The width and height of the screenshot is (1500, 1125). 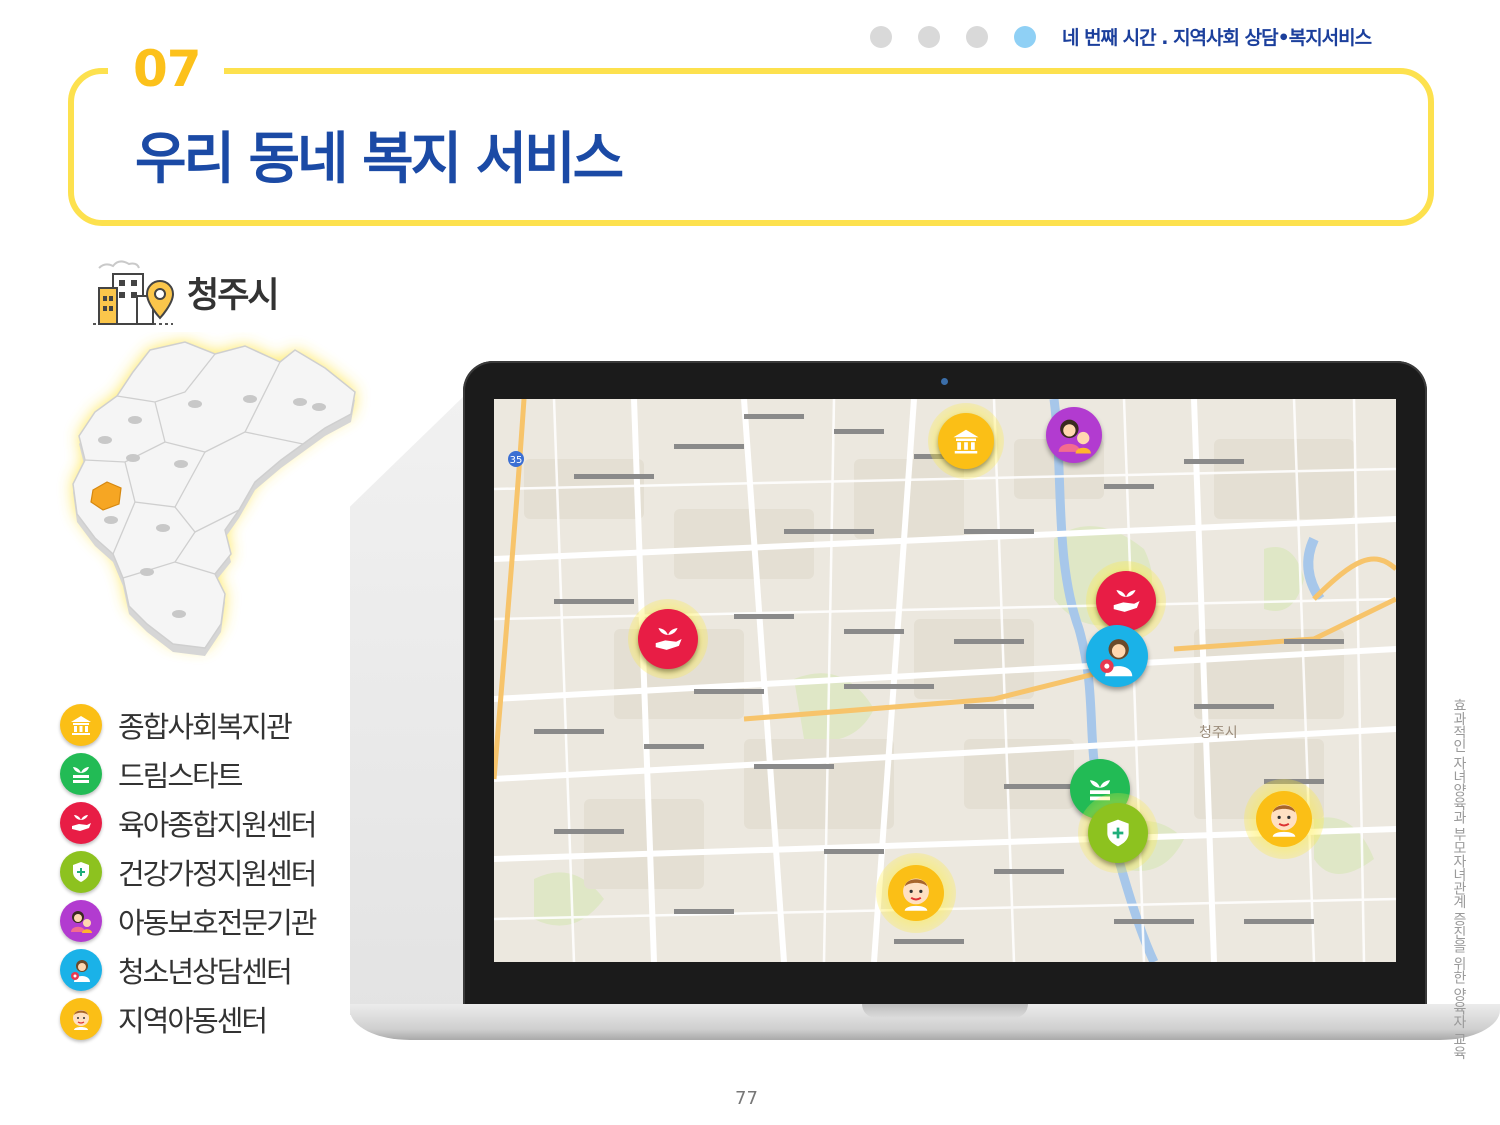 I want to click on legend-item: 육아종합지원센터, so click(x=188, y=822).